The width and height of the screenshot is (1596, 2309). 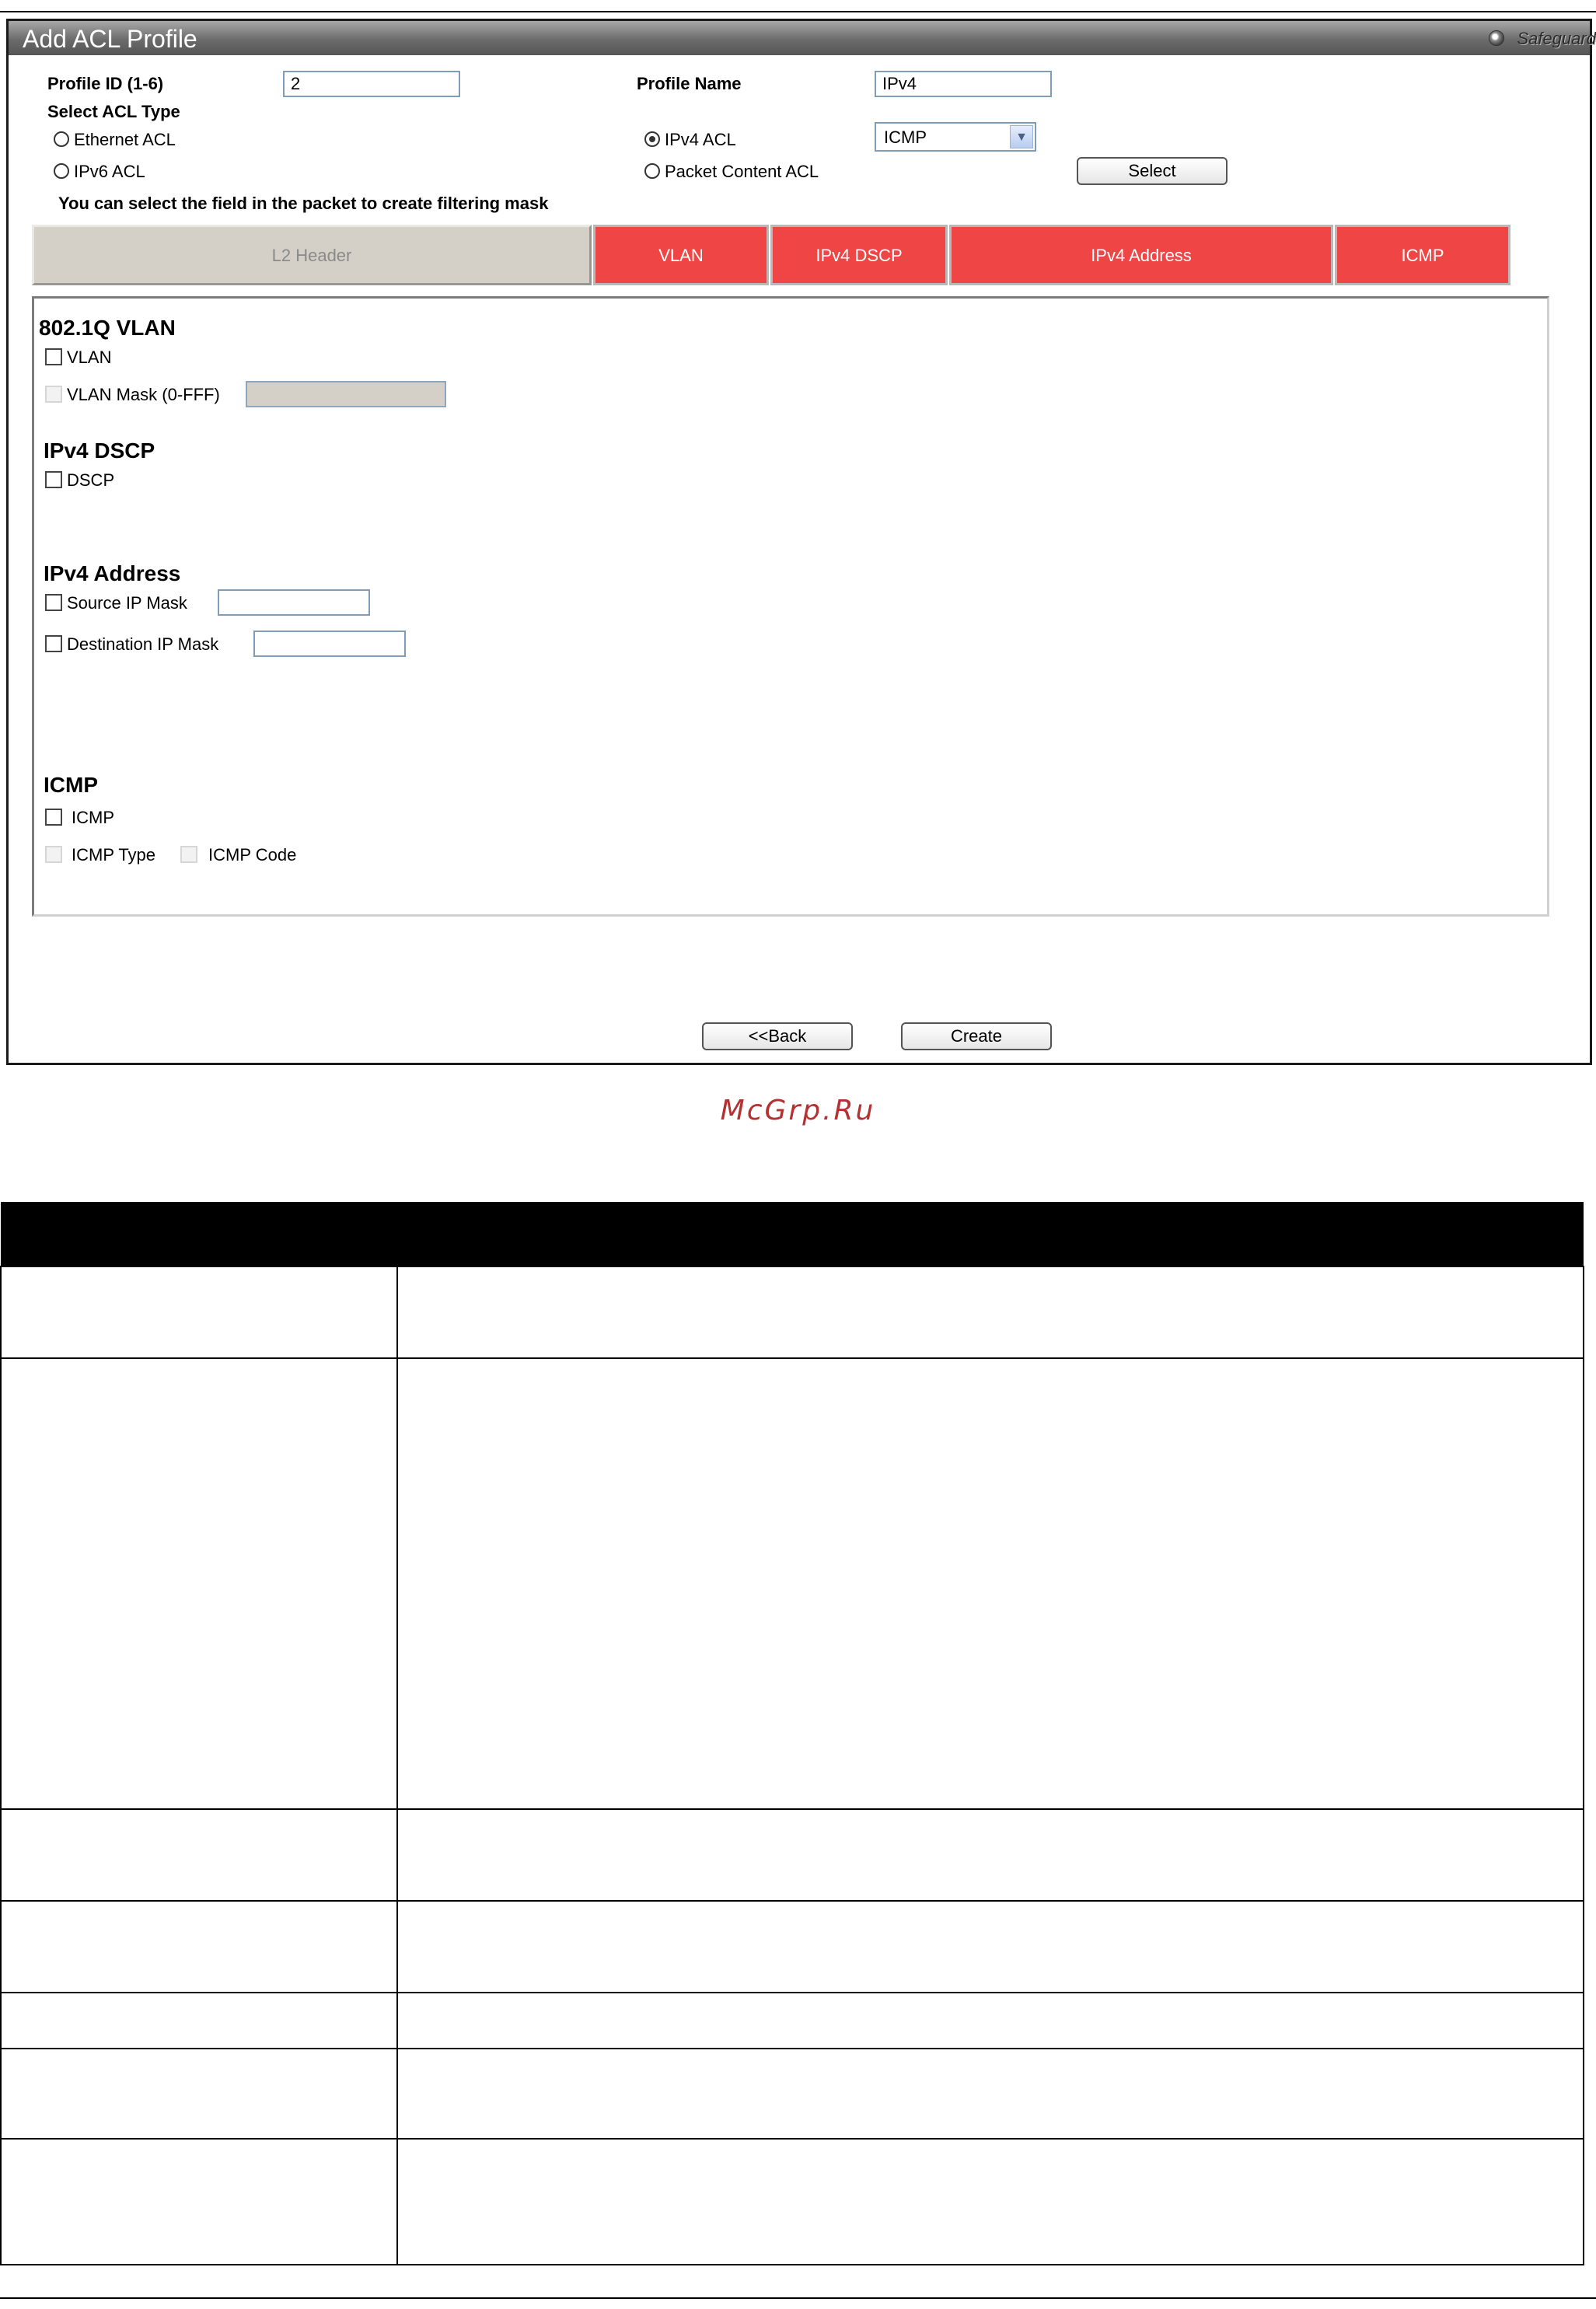 What do you see at coordinates (742, 172) in the screenshot?
I see `packet-content-acl-label: Packet Content ACL` at bounding box center [742, 172].